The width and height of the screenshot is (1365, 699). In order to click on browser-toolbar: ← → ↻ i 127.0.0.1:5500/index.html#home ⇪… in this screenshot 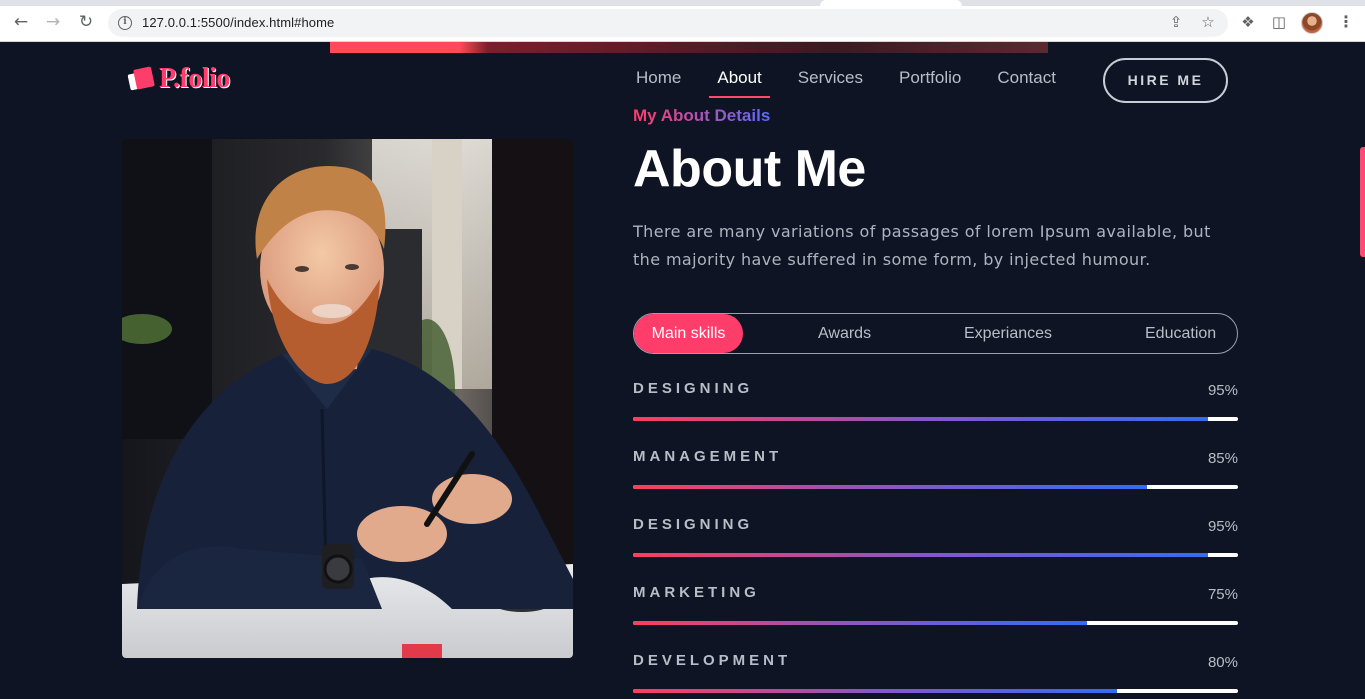, I will do `click(682, 21)`.